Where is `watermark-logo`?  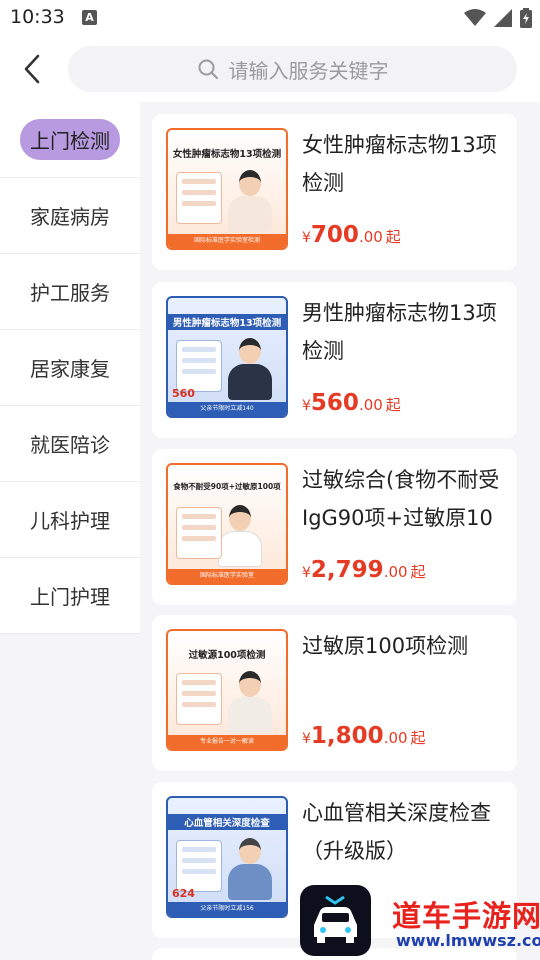
watermark-logo is located at coordinates (335, 920).